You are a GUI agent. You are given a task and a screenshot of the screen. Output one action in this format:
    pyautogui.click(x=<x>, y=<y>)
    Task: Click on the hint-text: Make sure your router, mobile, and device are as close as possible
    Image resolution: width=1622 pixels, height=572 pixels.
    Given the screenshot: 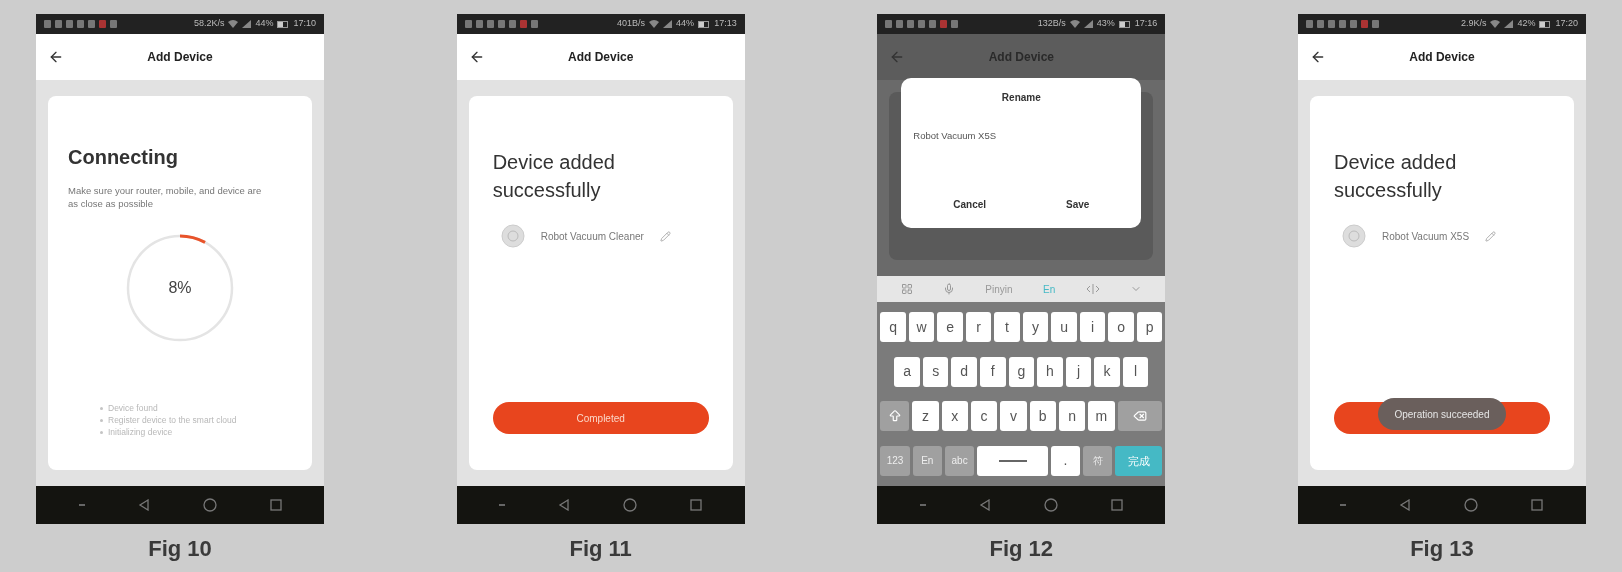 What is the action you would take?
    pyautogui.click(x=165, y=197)
    